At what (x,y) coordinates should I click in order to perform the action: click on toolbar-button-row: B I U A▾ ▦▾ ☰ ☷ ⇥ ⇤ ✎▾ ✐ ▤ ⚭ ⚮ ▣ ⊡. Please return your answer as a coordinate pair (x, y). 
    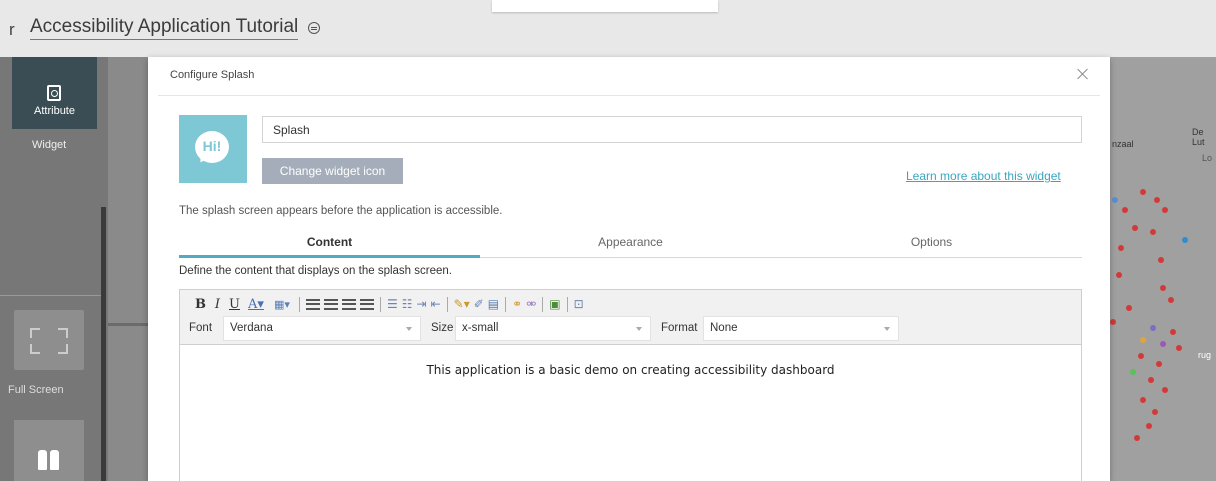
    Looking at the image, I should click on (389, 304).